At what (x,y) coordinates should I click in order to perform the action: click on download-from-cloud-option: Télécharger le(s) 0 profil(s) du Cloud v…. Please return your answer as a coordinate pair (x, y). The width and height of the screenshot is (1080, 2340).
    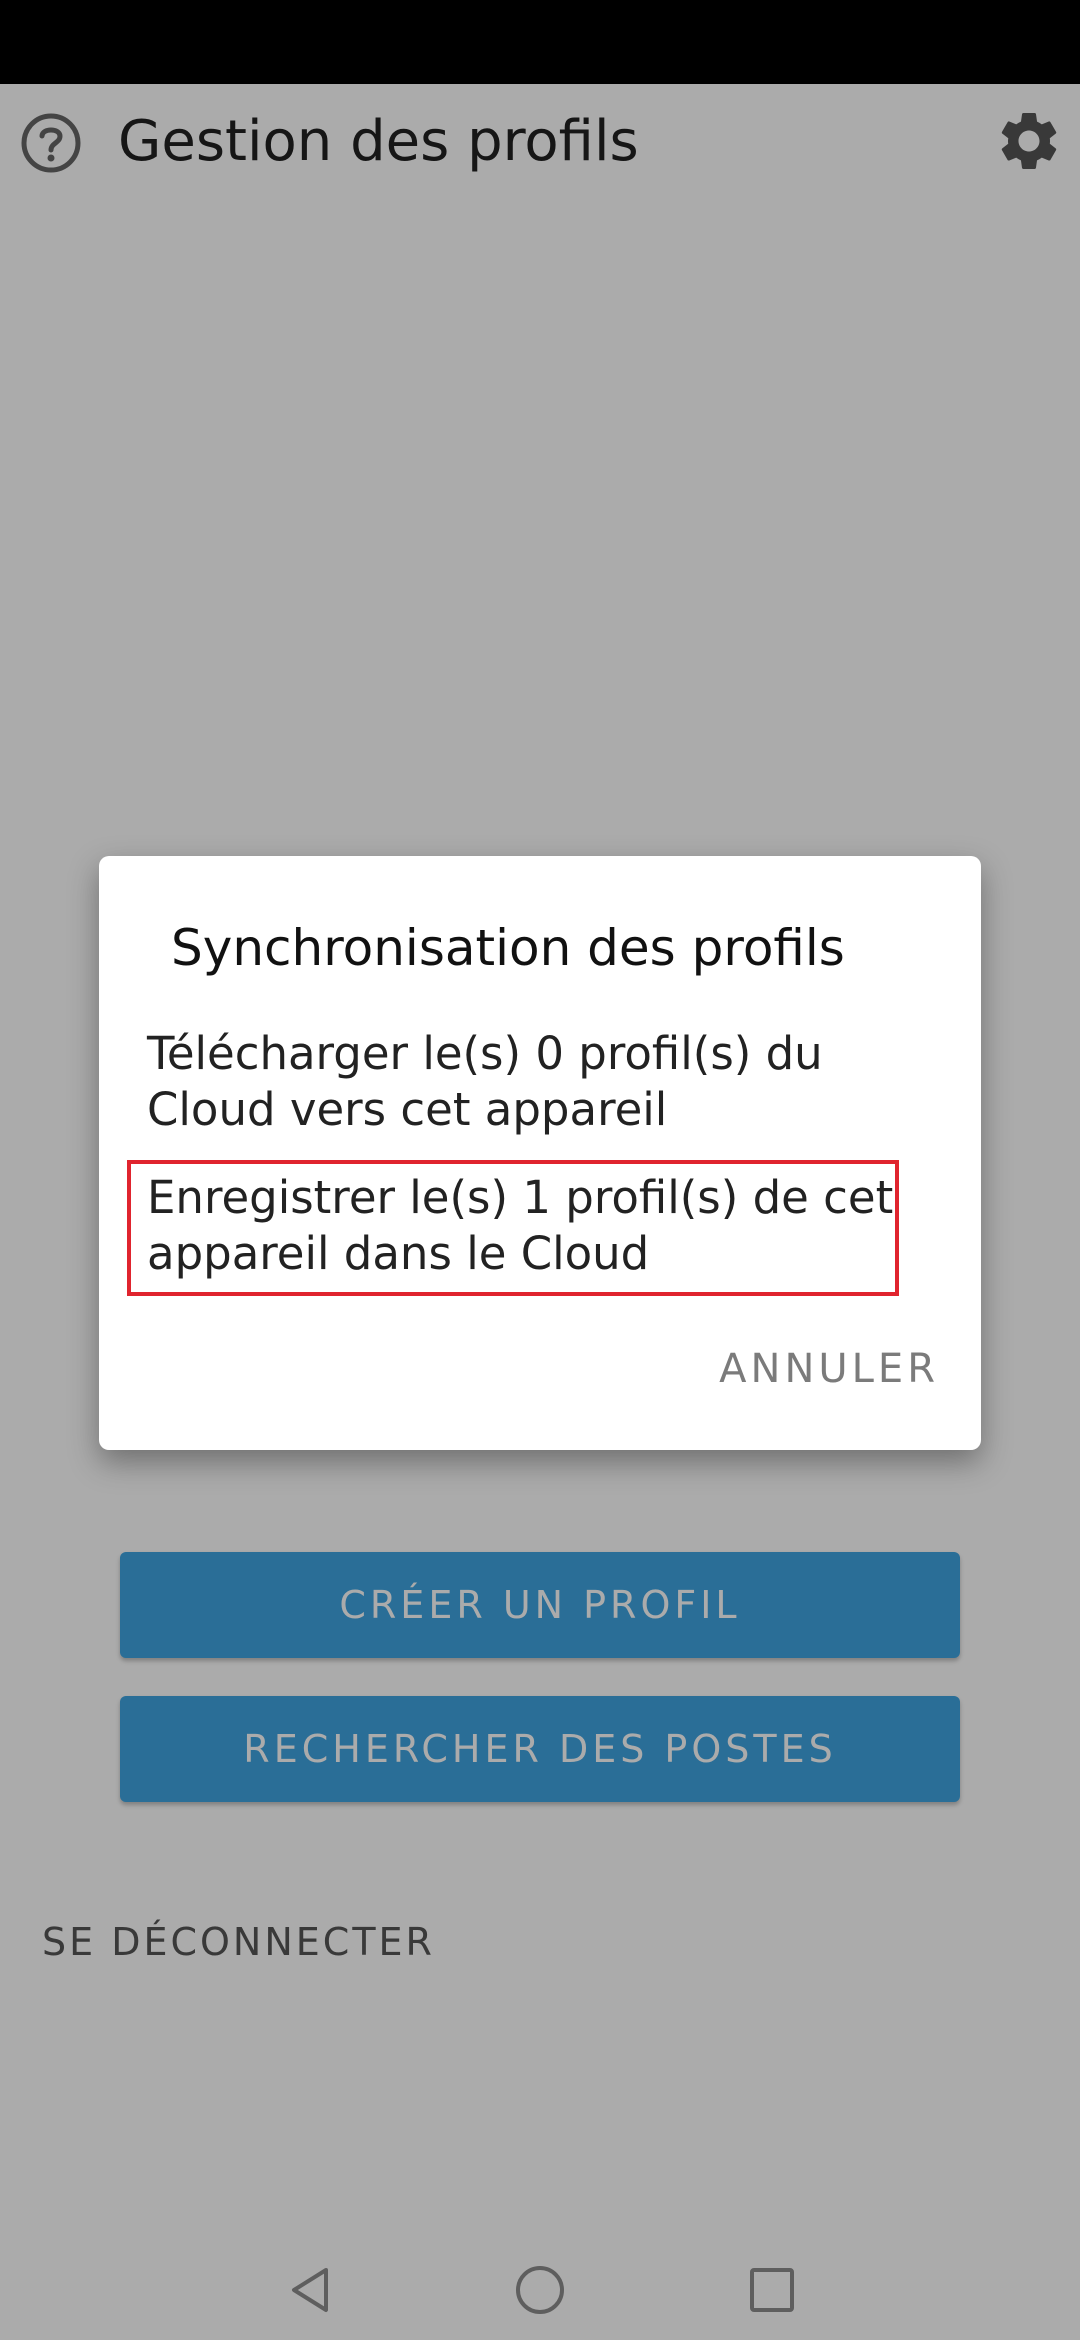
    Looking at the image, I should click on (542, 1082).